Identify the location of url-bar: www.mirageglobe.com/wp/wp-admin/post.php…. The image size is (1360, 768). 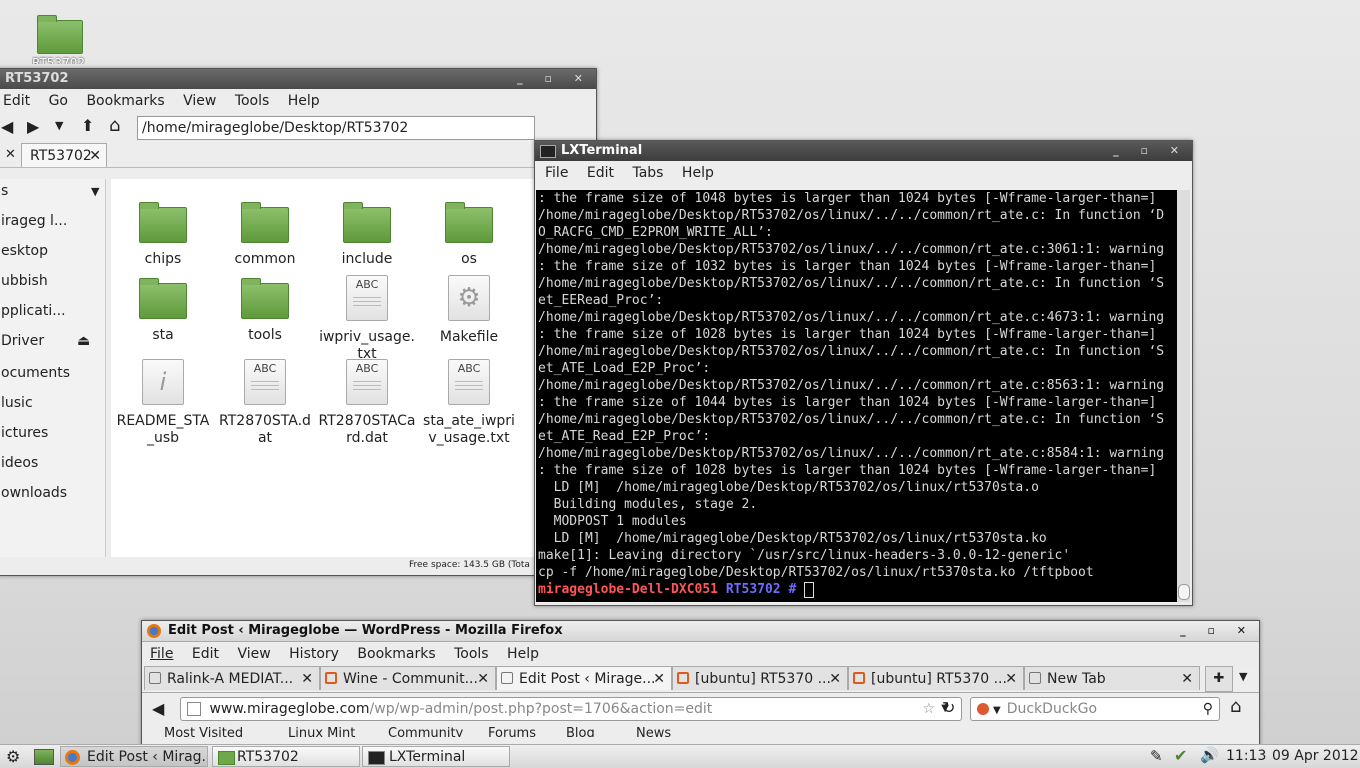
(571, 709).